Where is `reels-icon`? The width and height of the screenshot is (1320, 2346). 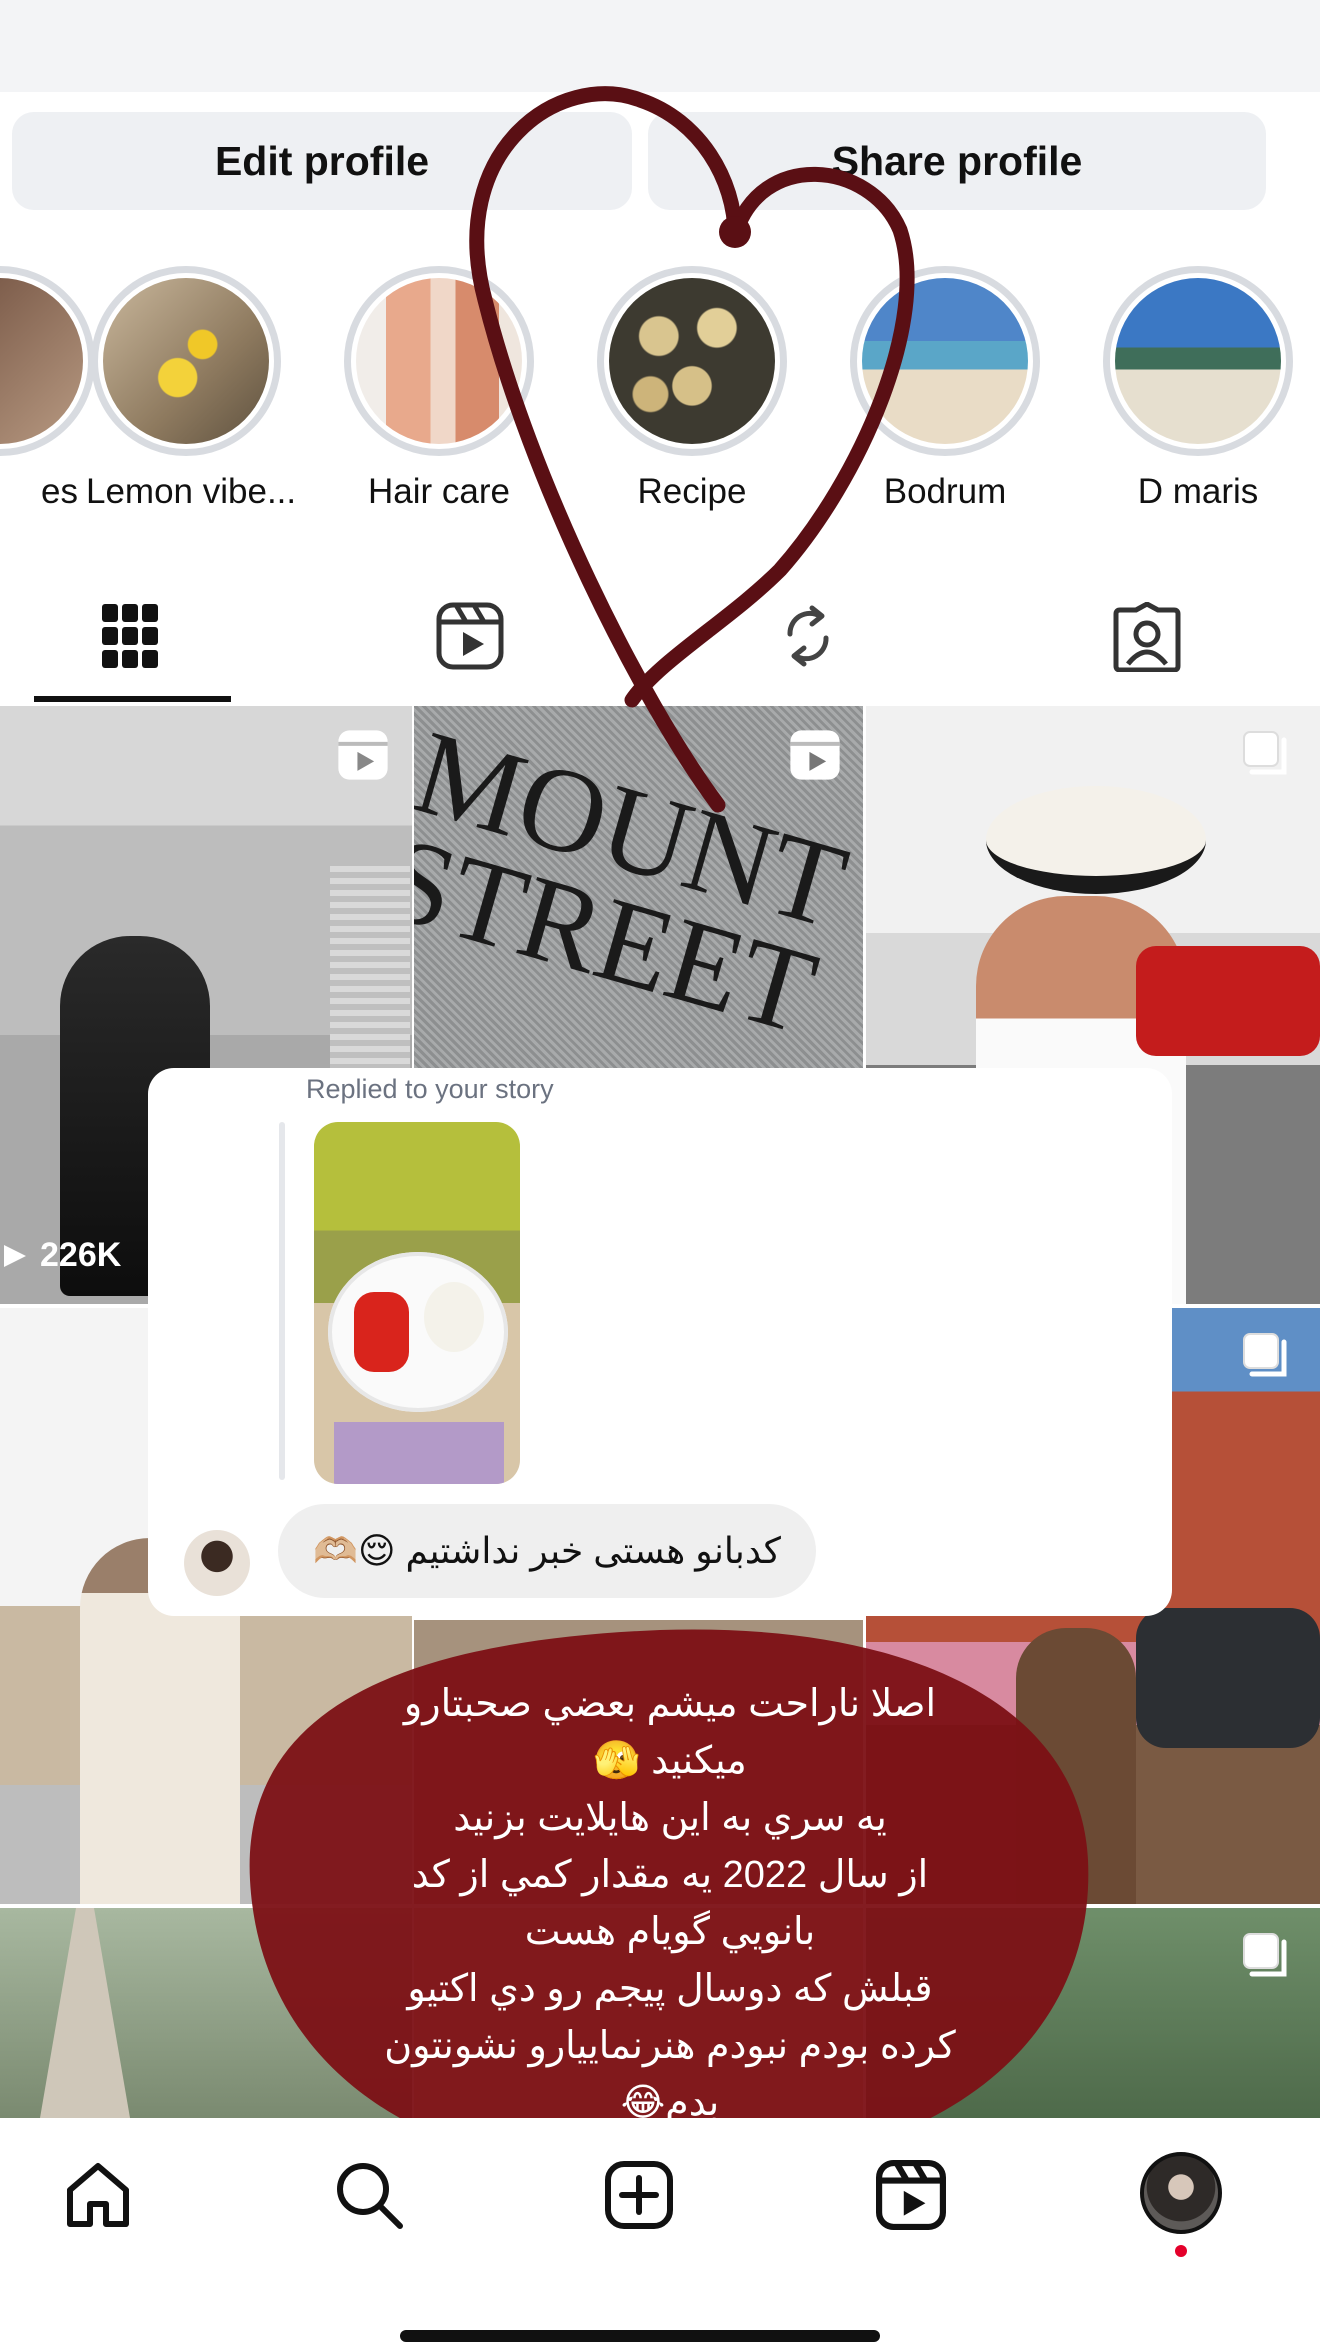
reels-icon is located at coordinates (911, 2195).